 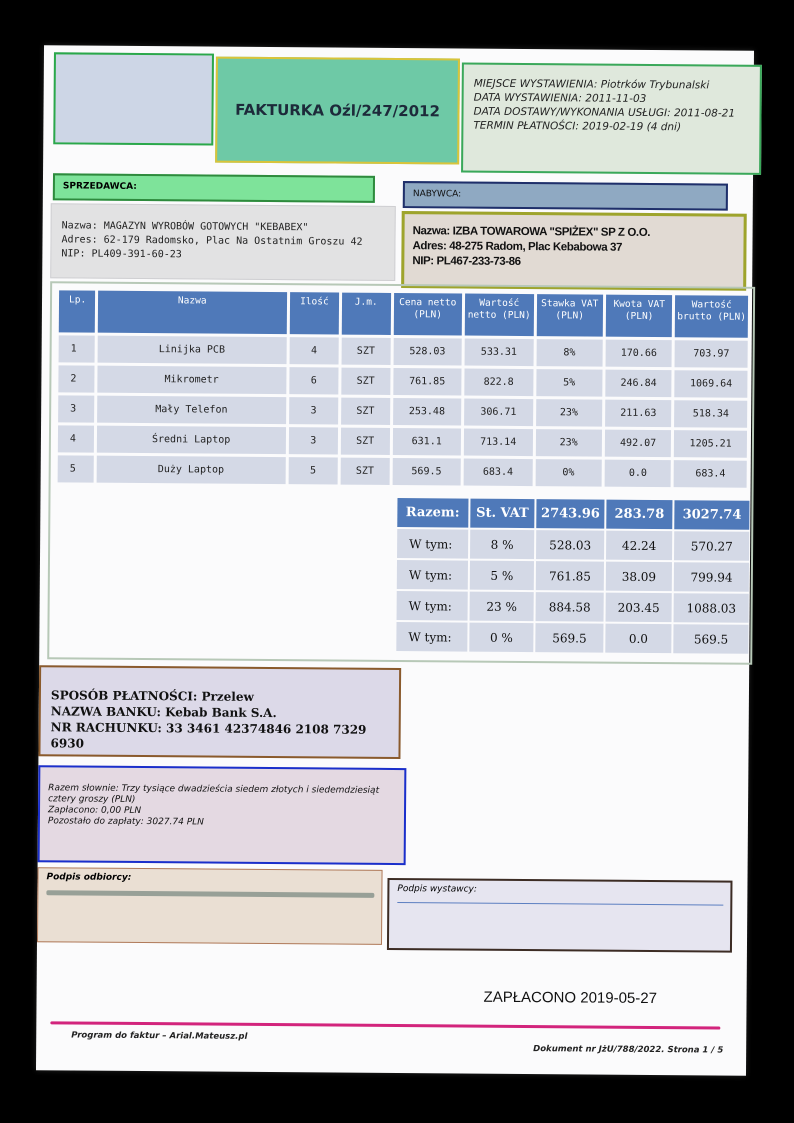 I want to click on cell: 533.31, so click(x=499, y=352).